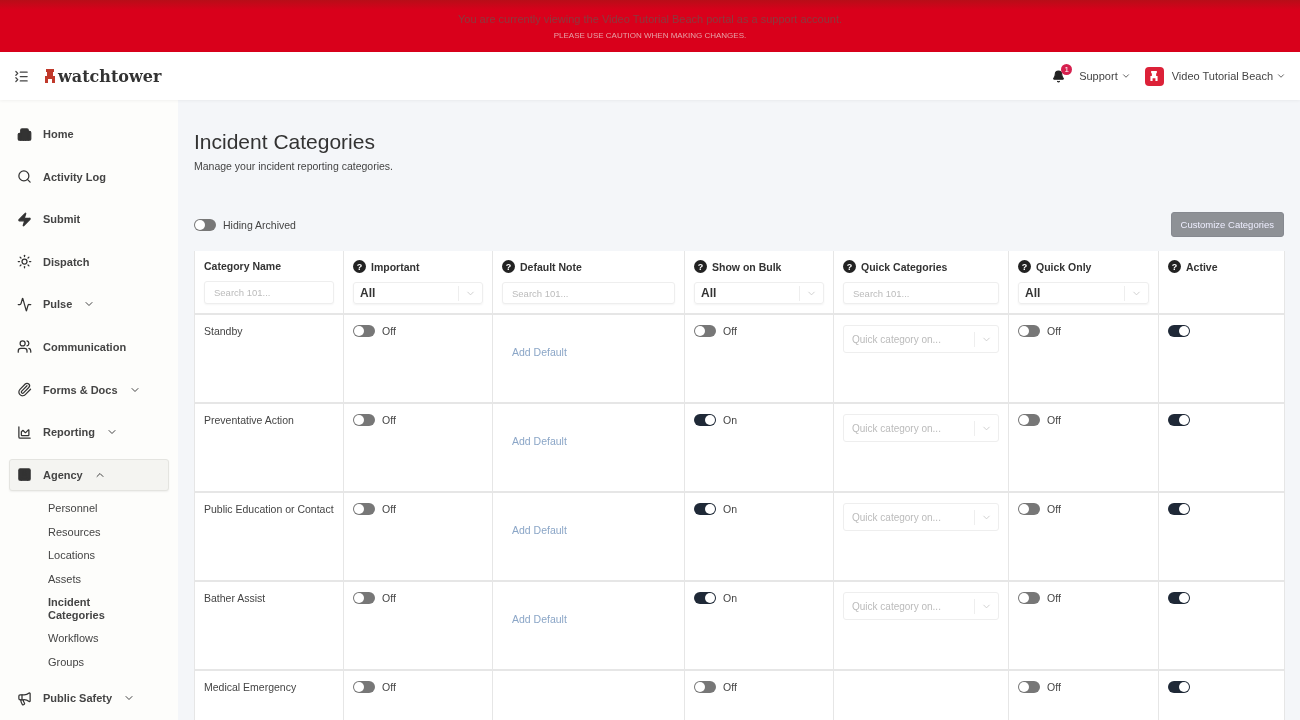  What do you see at coordinates (269, 695) in the screenshot?
I see `table-cell: Medical Emergency` at bounding box center [269, 695].